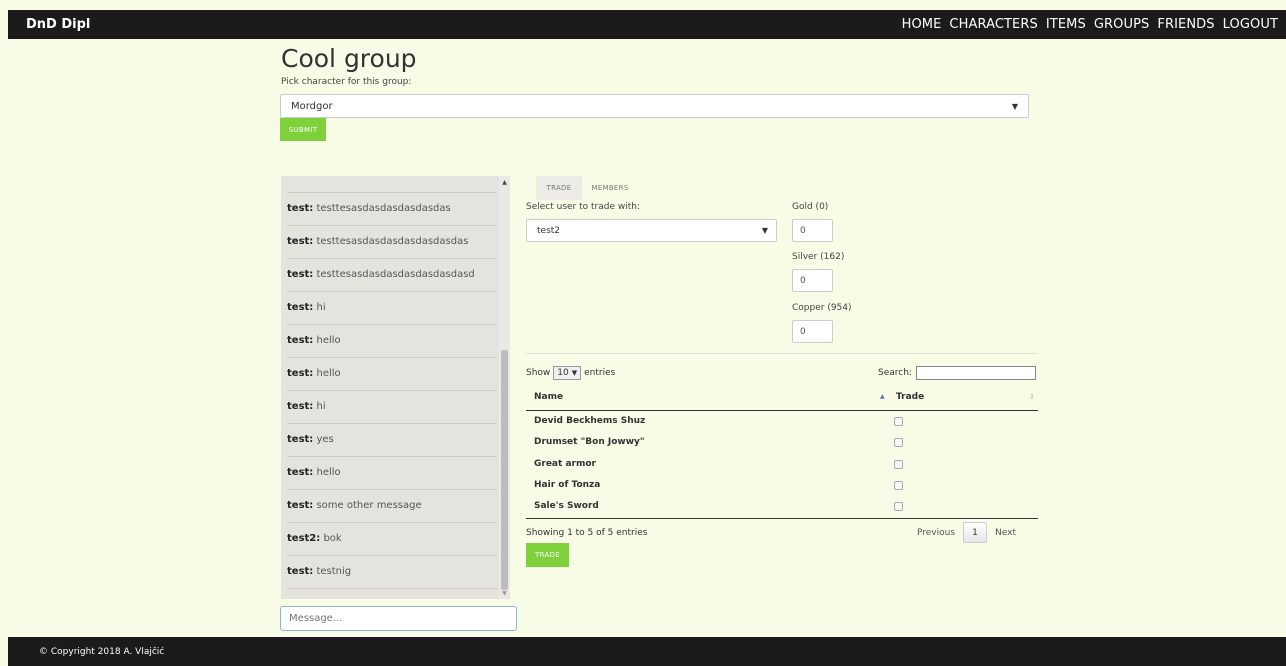 The image size is (1286, 666). What do you see at coordinates (1122, 24) in the screenshot?
I see `nav-groups: GROUPS` at bounding box center [1122, 24].